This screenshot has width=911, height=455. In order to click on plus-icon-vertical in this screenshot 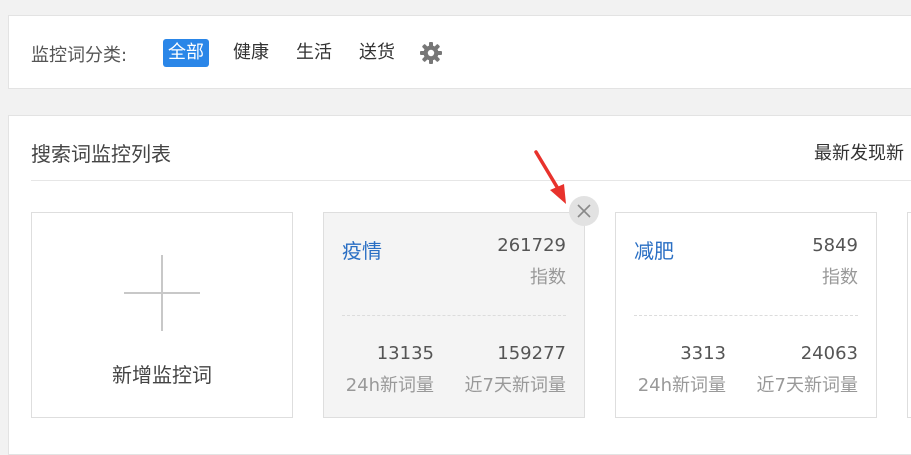, I will do `click(162, 293)`.